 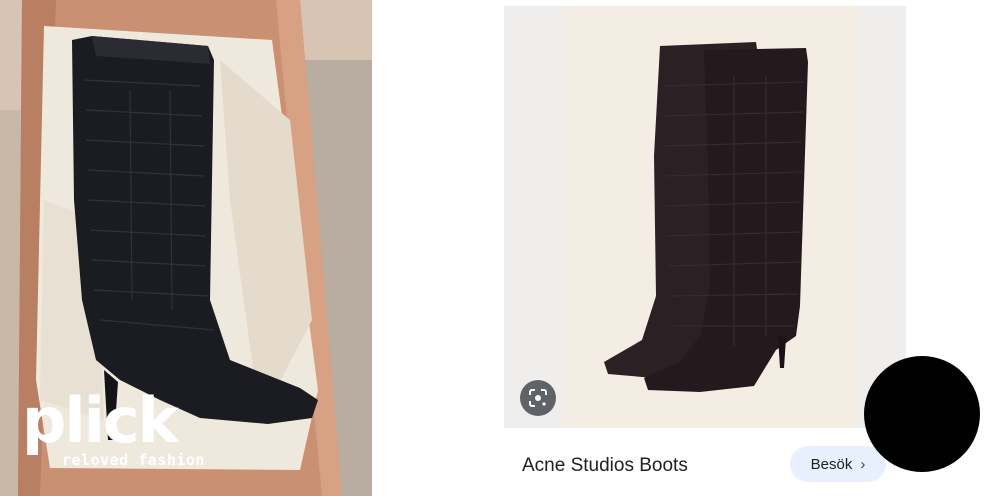 I want to click on visit-button: Besök ›, so click(x=838, y=464).